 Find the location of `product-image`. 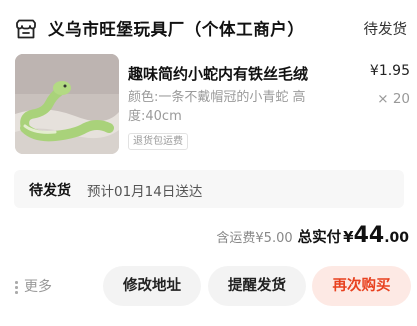

product-image is located at coordinates (67, 104).